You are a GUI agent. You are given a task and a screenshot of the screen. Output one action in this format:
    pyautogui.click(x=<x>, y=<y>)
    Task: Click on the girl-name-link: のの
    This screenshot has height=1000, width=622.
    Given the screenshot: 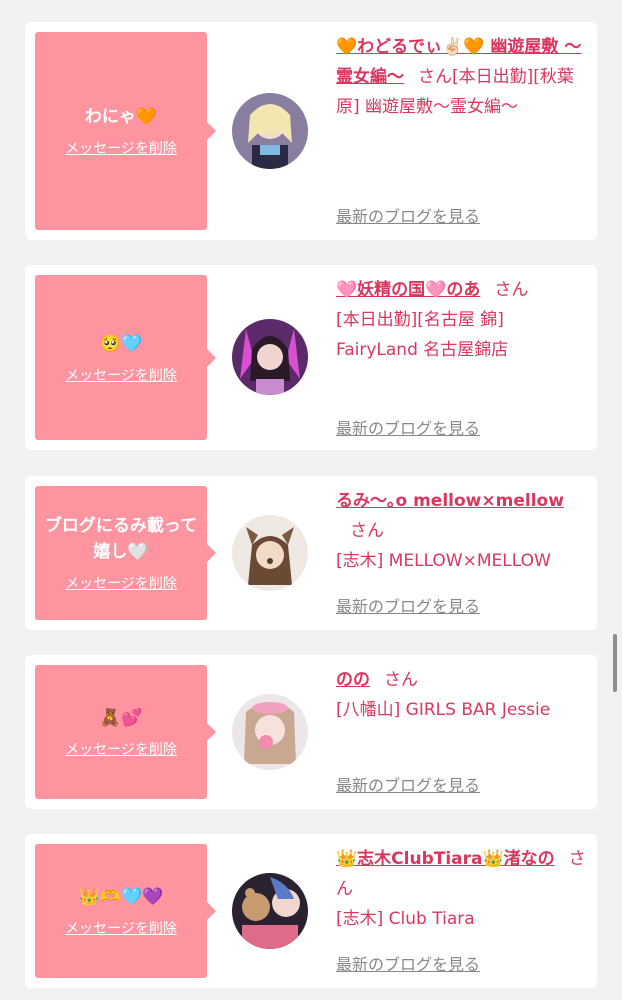 What is the action you would take?
    pyautogui.click(x=353, y=680)
    